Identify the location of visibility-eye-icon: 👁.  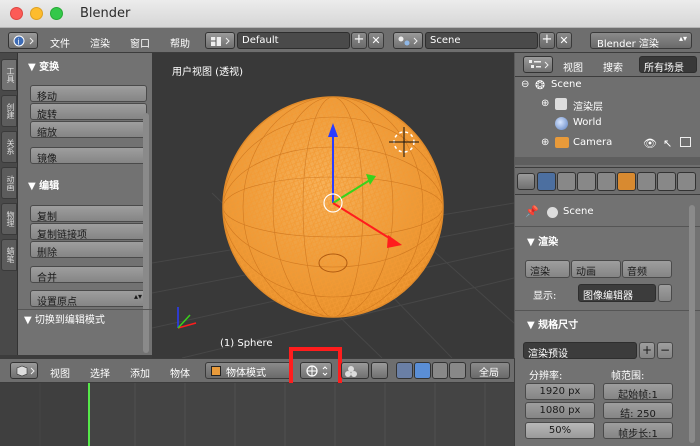
(650, 143).